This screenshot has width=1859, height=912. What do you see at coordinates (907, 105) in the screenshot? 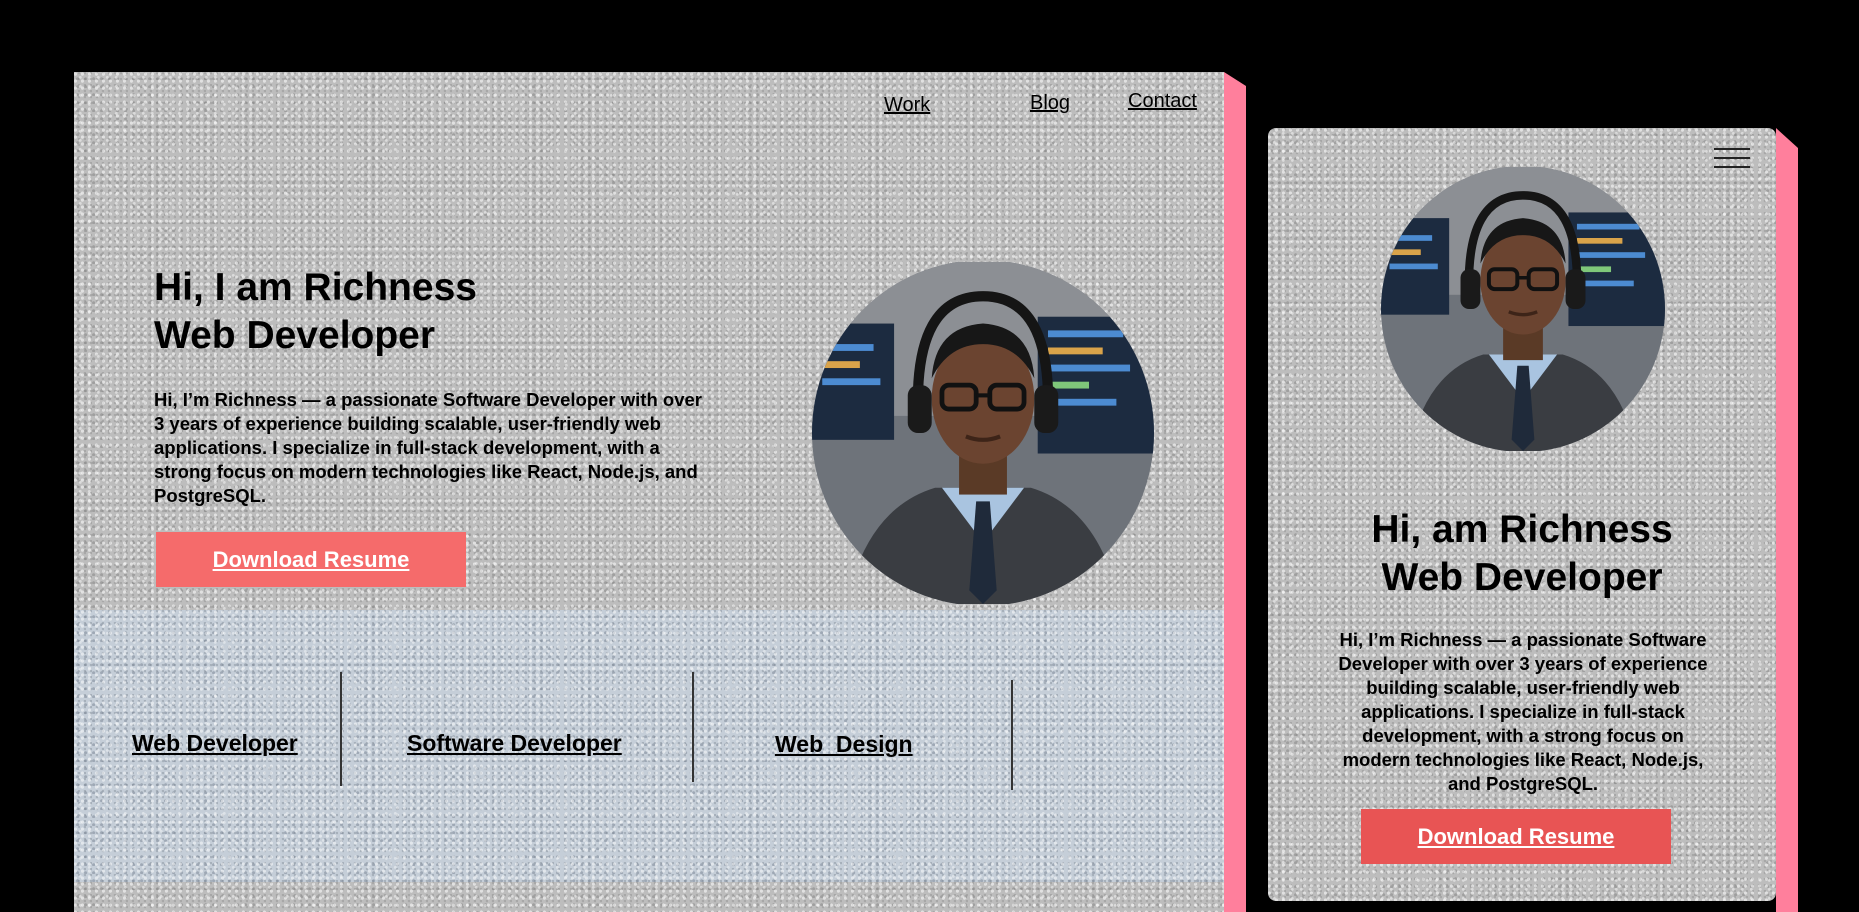
I see `nav-link-work: Work` at bounding box center [907, 105].